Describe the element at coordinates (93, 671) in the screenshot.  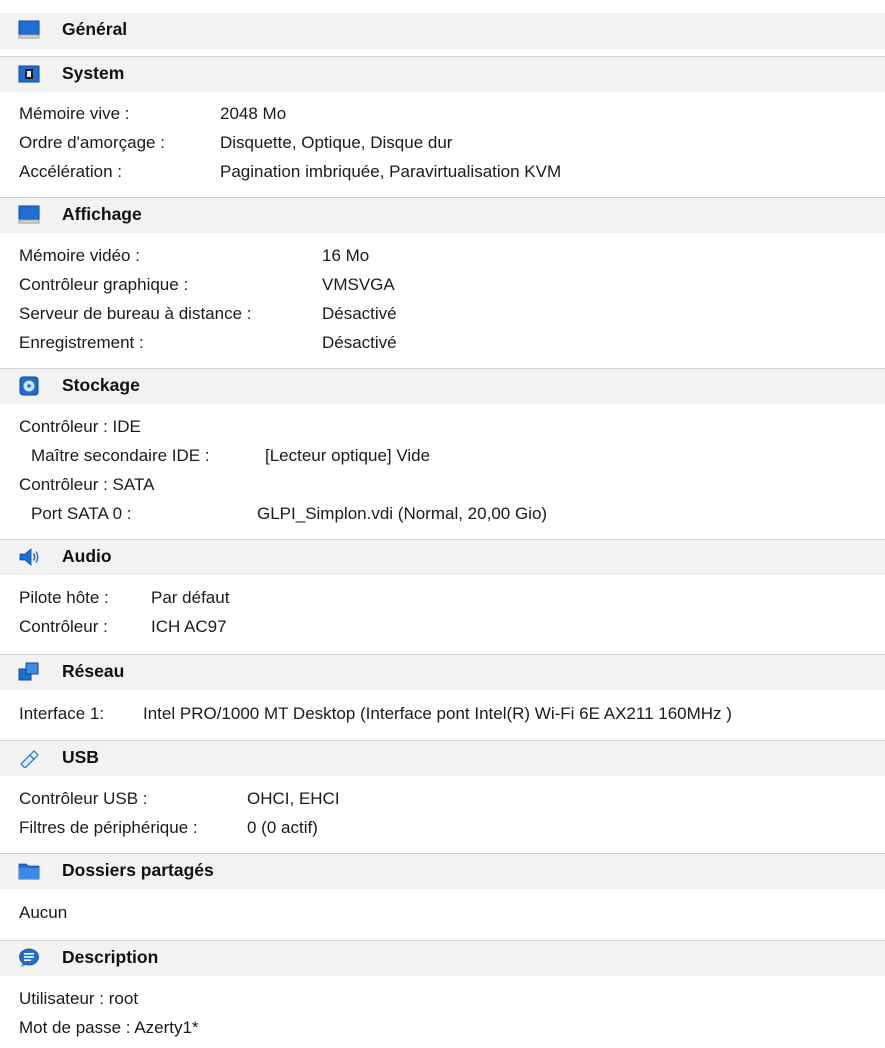
I see `section-title: Réseau` at that location.